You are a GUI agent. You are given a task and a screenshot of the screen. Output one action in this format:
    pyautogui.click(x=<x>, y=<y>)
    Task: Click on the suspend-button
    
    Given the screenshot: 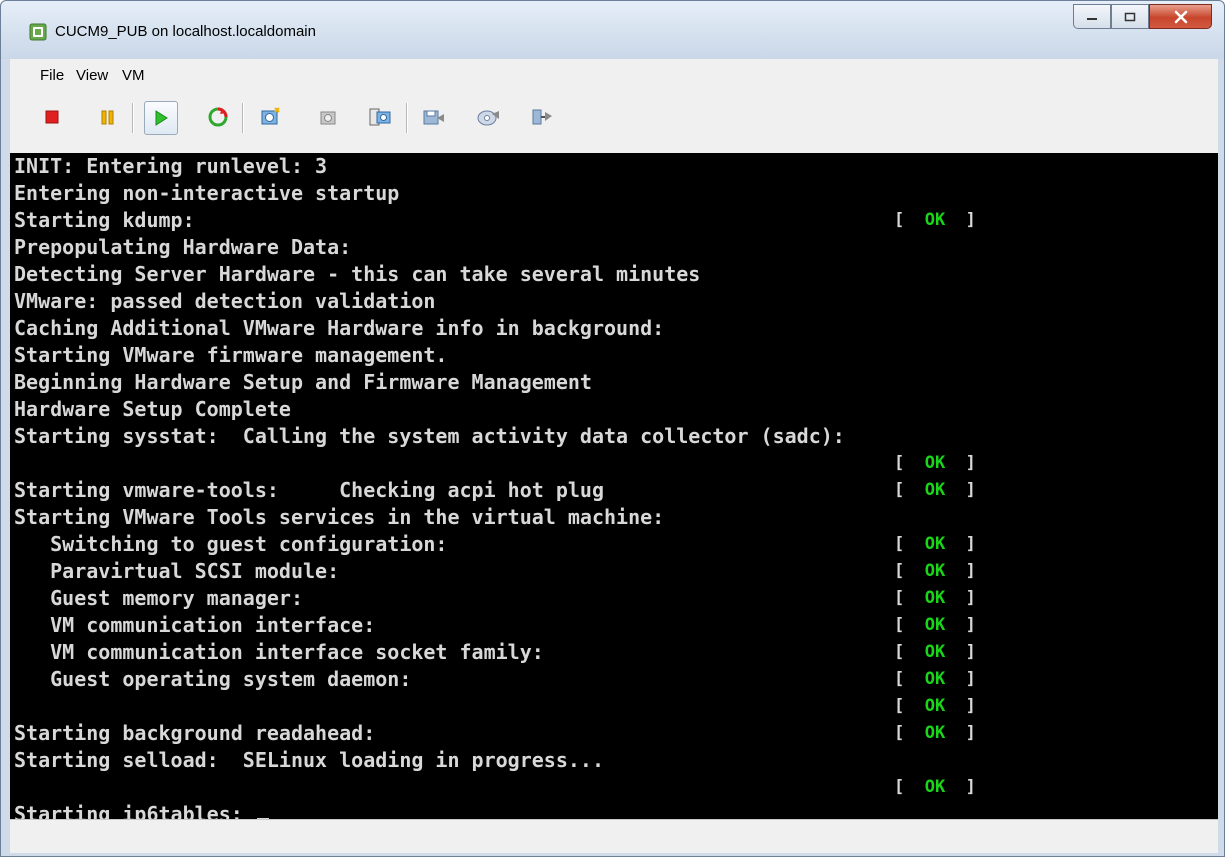 What is the action you would take?
    pyautogui.click(x=108, y=117)
    